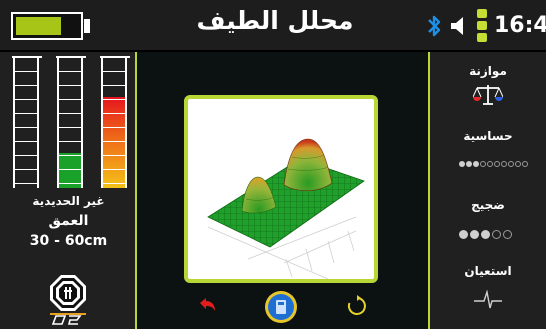 Image resolution: width=546 pixels, height=329 pixels. I want to click on speaker-icon, so click(459, 26).